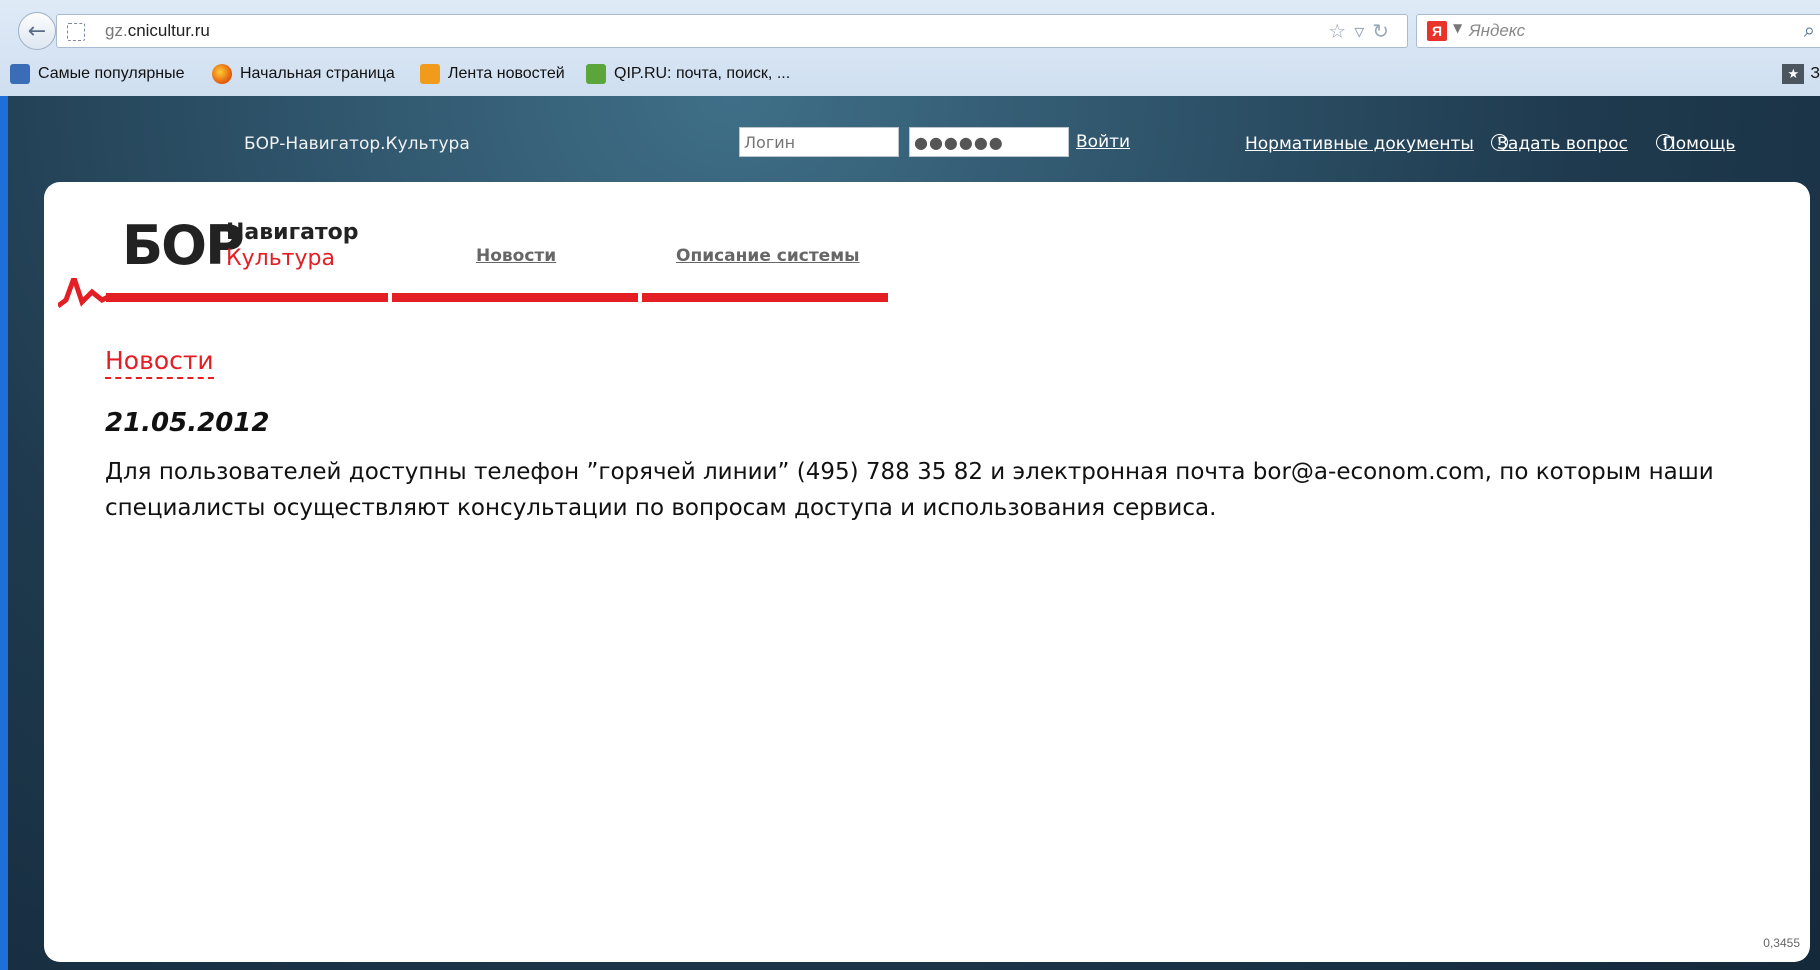 The width and height of the screenshot is (1820, 970). Describe the element at coordinates (1457, 28) in the screenshot. I see `search-engine-dropdown-icon: ▼` at that location.